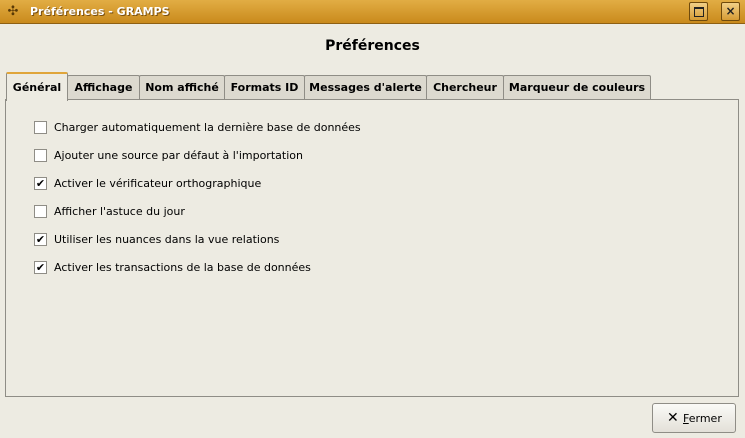 Image resolution: width=745 pixels, height=438 pixels. I want to click on close-button: ✕ Fermer, so click(694, 418).